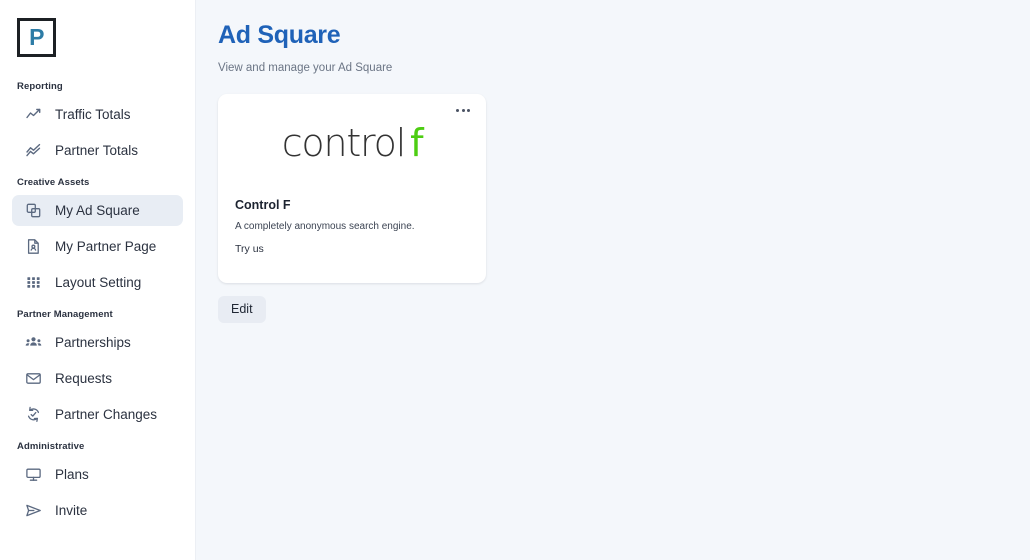 The height and width of the screenshot is (560, 1030). I want to click on page-title: Ad Square, so click(279, 35).